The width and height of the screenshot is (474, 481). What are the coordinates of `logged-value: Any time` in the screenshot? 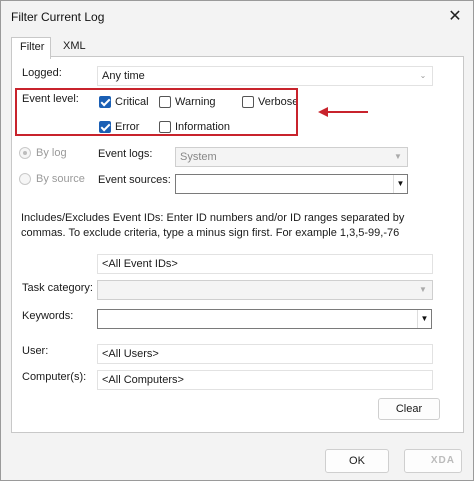 It's located at (123, 76).